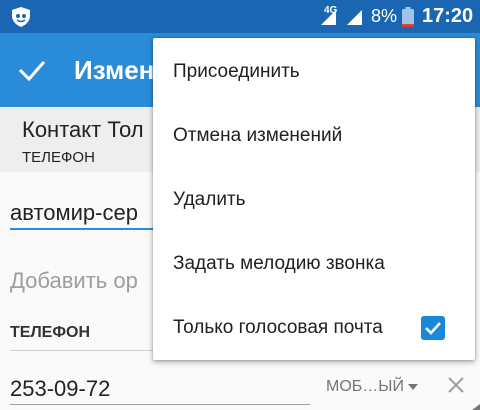  Describe the element at coordinates (278, 327) in the screenshot. I see `menu-item-label: Только голосовая почта` at that location.